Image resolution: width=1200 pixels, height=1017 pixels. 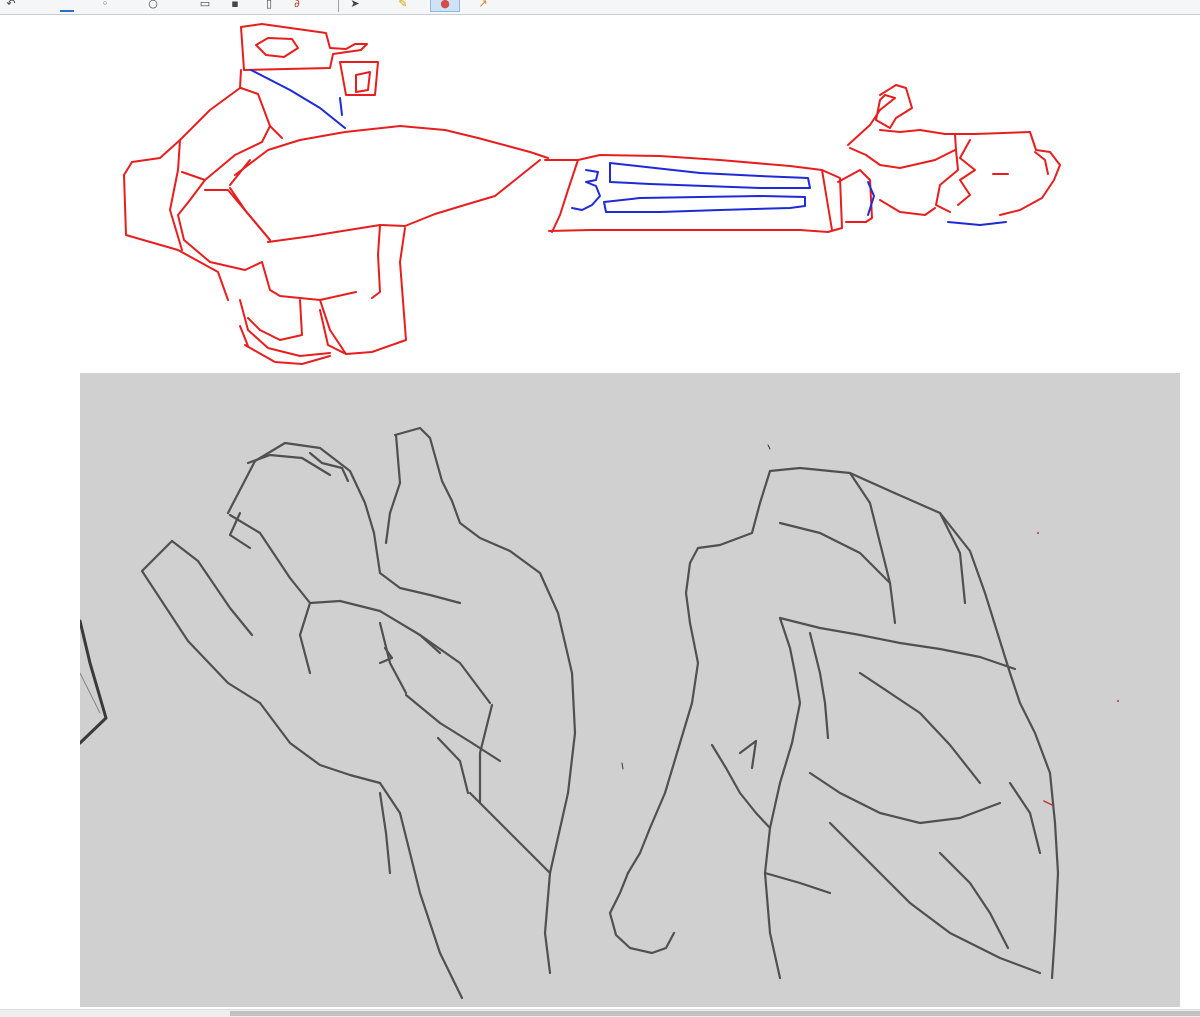 What do you see at coordinates (403, 6) in the screenshot?
I see `pencil-icon: ✎` at bounding box center [403, 6].